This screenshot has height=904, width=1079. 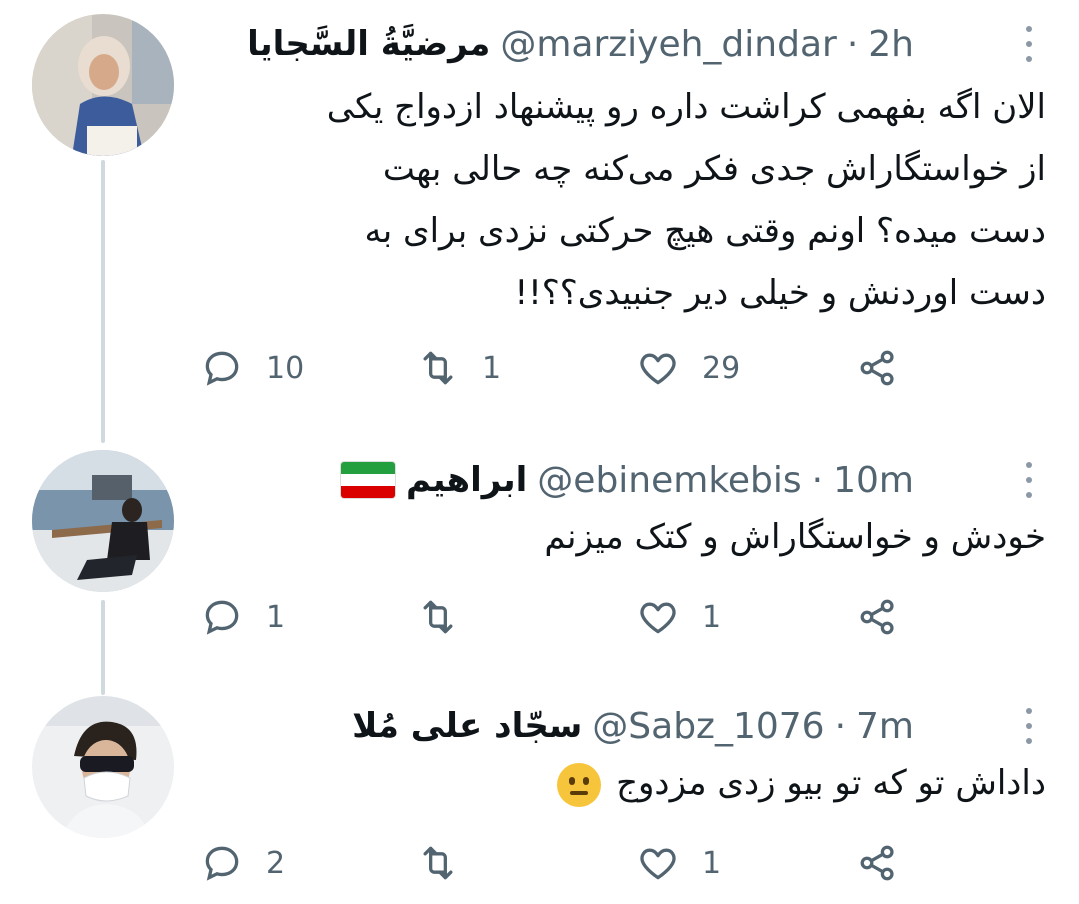 I want to click on username: @ebinemkebis, so click(x=669, y=480).